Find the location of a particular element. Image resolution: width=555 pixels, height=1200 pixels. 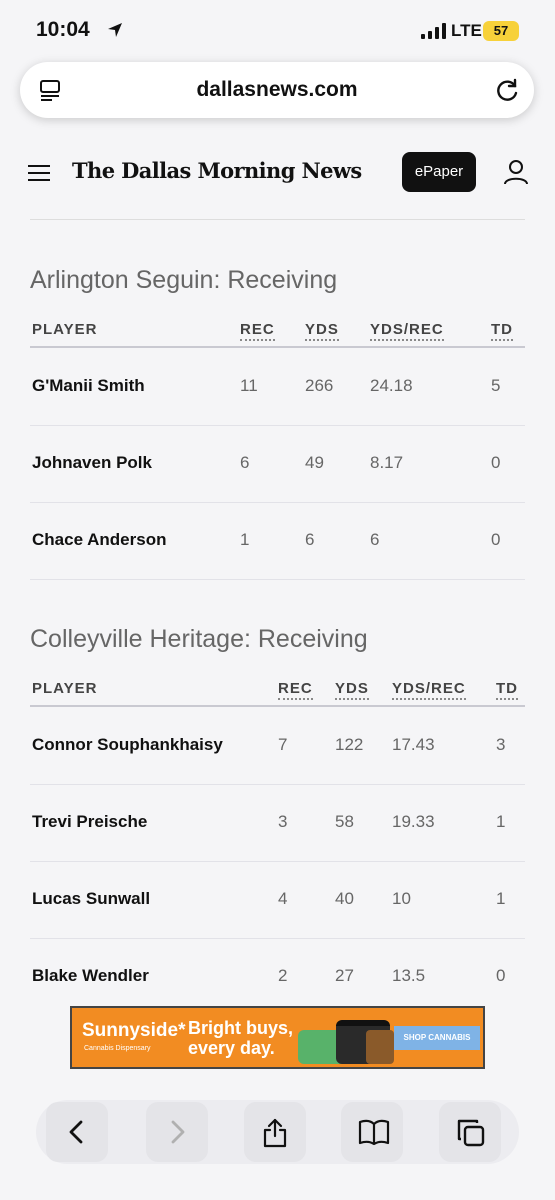

epaper-button: ePaper is located at coordinates (439, 172).